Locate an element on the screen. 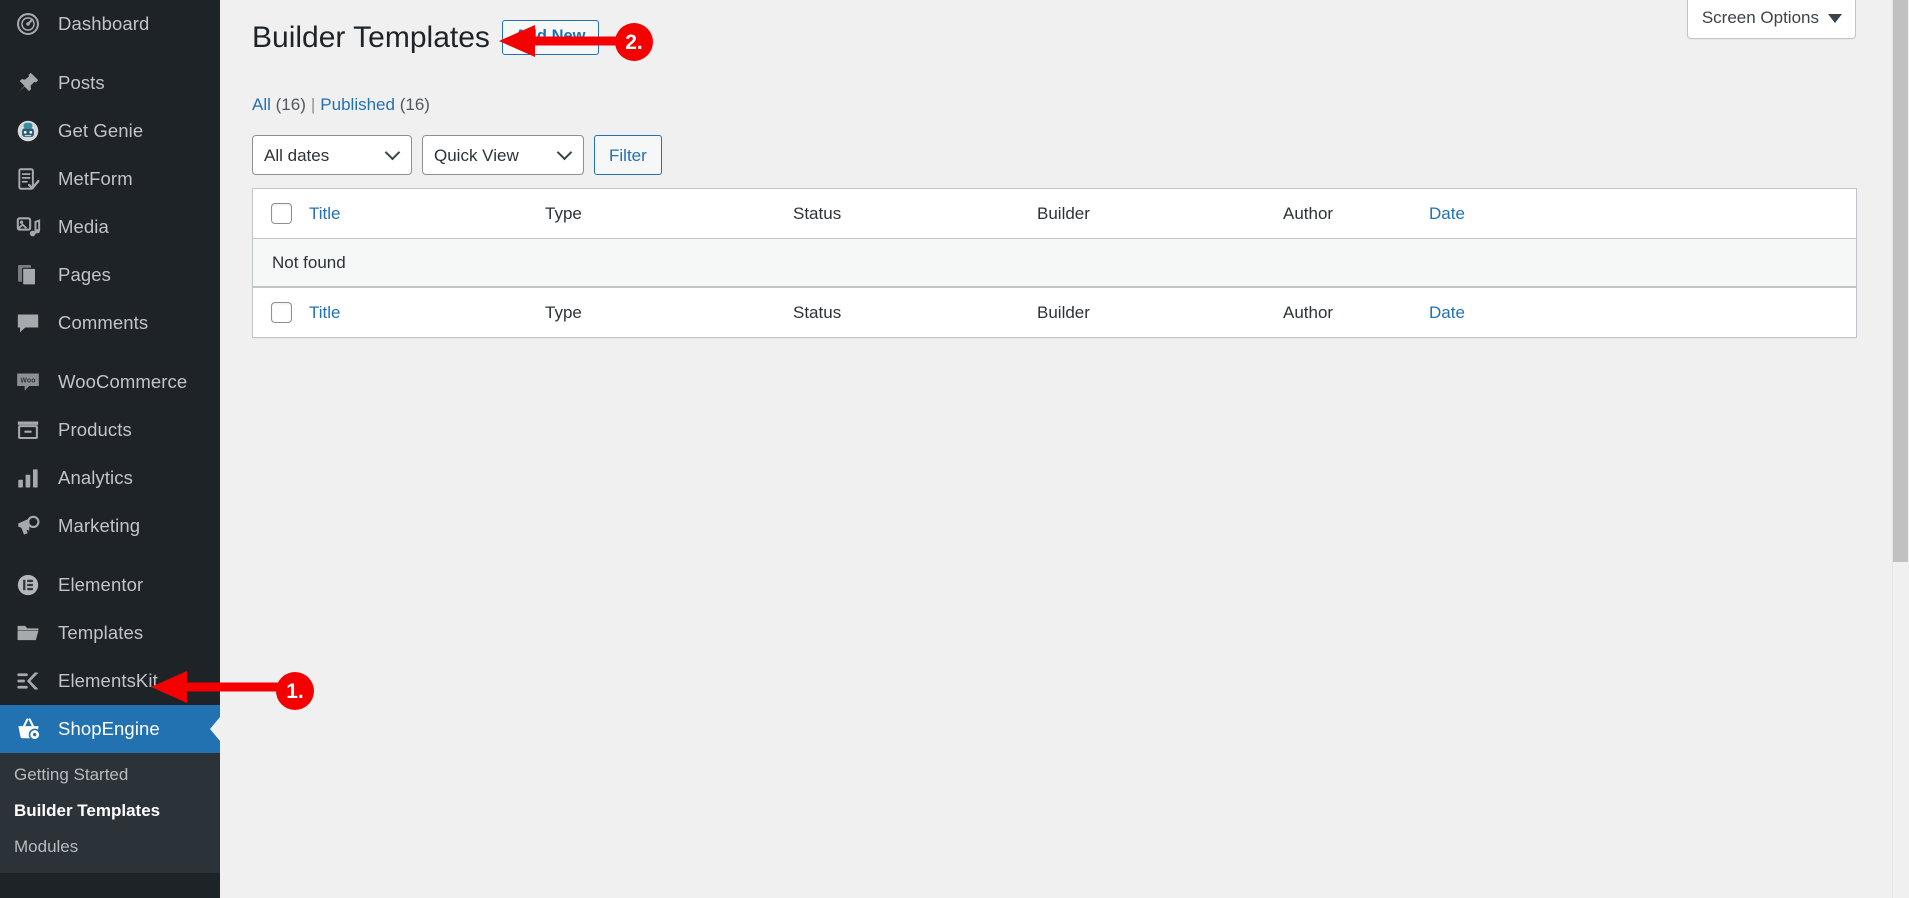  add-new-button: Add New is located at coordinates (550, 37).